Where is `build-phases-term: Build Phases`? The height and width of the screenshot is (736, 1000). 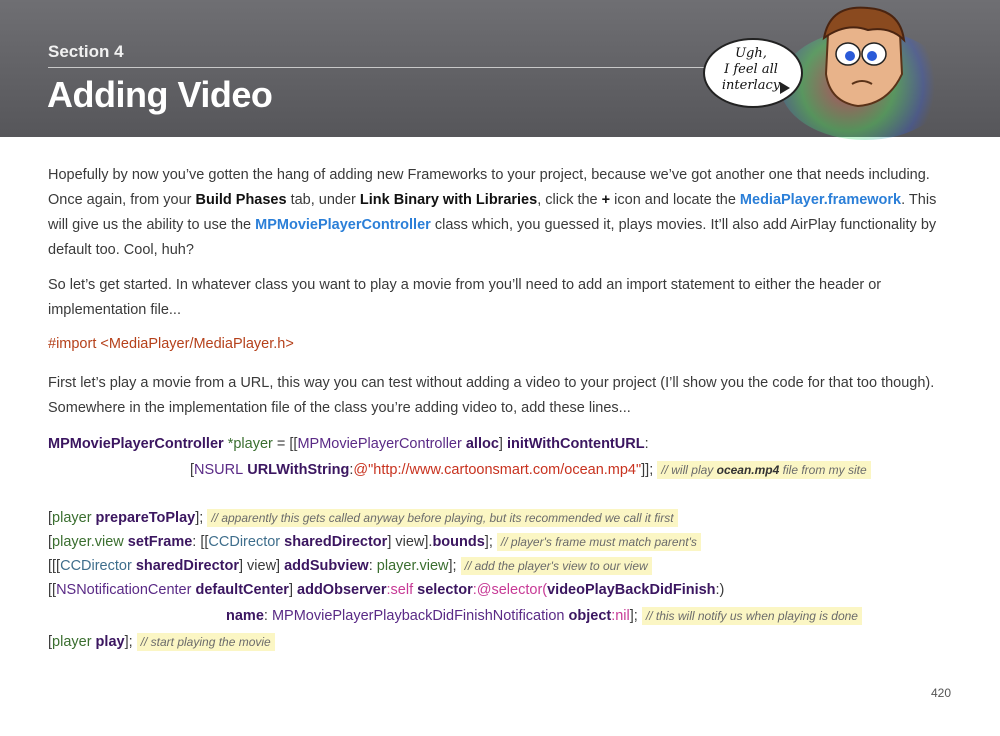 build-phases-term: Build Phases is located at coordinates (241, 200).